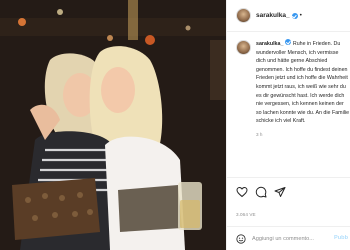  I want to click on header-username: sarakulka_, so click(273, 15).